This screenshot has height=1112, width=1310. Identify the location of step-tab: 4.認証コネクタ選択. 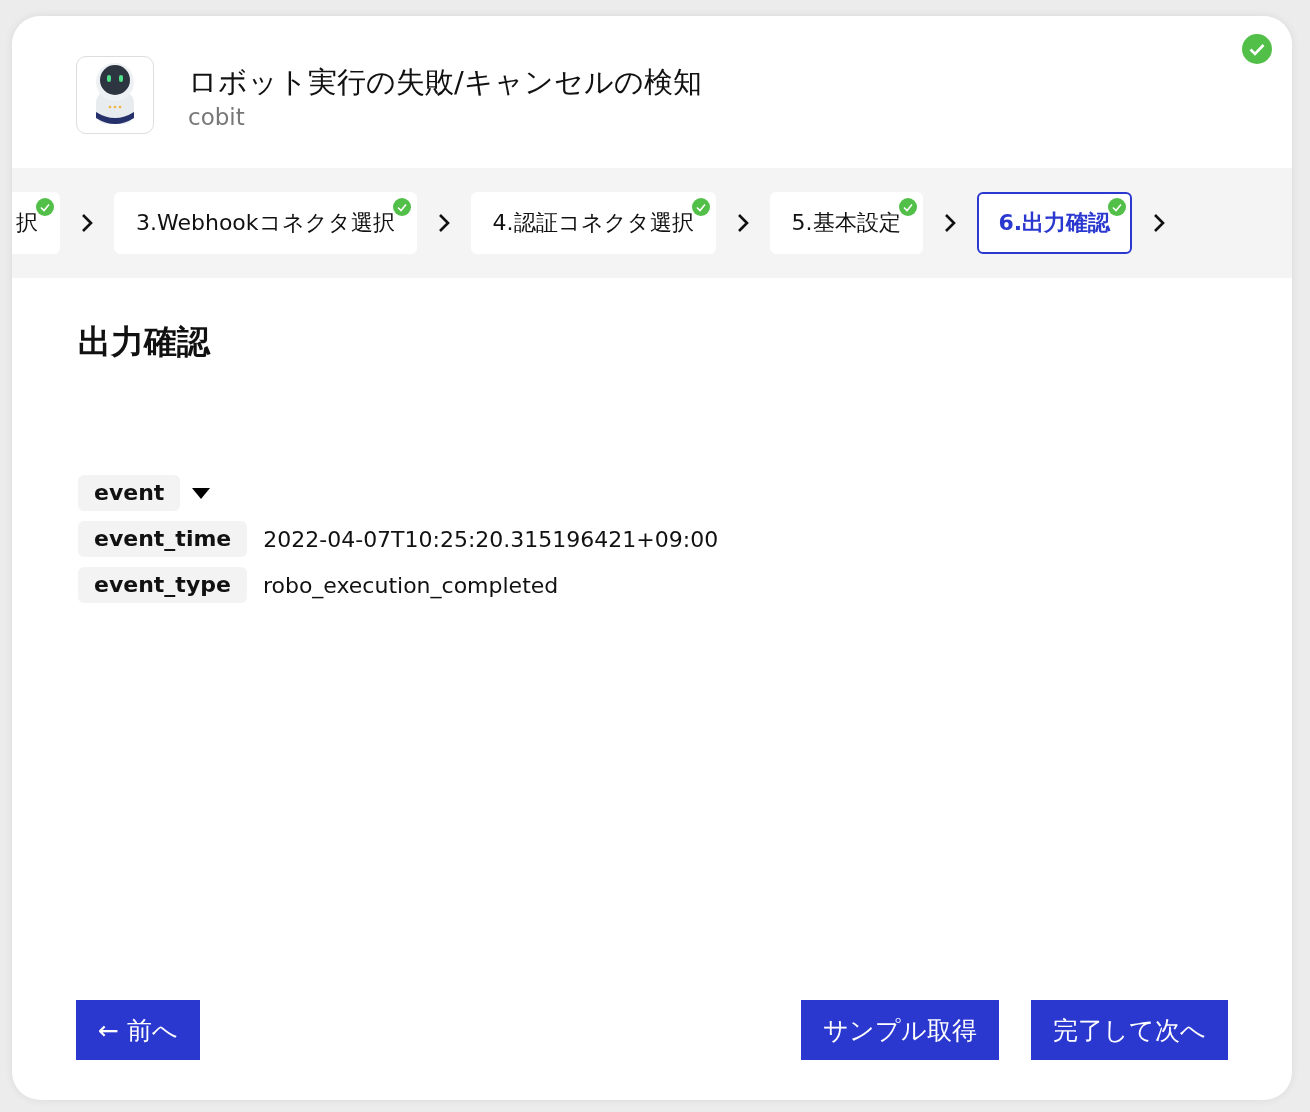
(593, 223).